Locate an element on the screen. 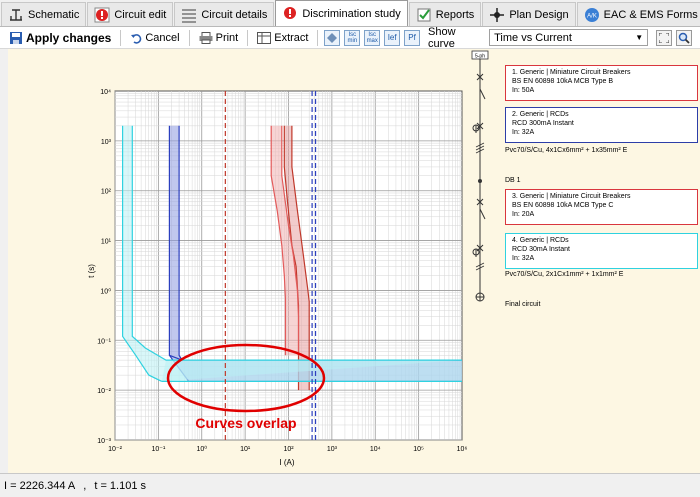  extract-icon is located at coordinates (264, 37).